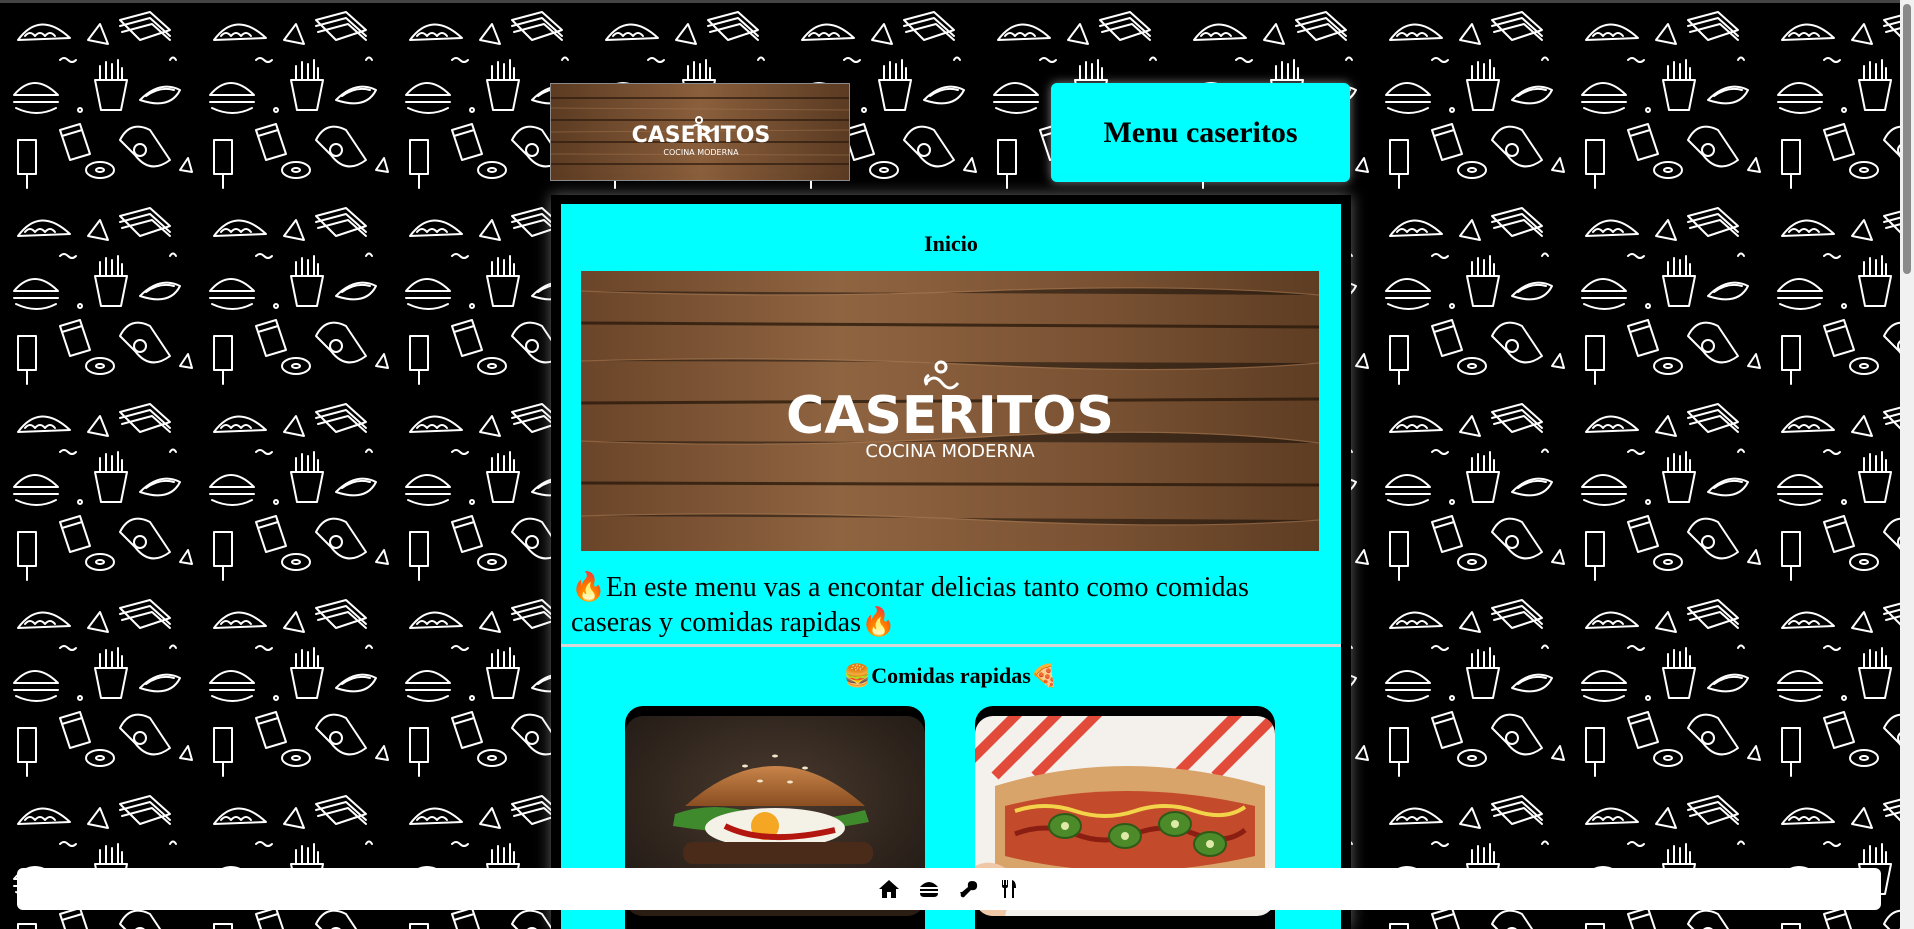  I want to click on window-top-edge, so click(957, 1).